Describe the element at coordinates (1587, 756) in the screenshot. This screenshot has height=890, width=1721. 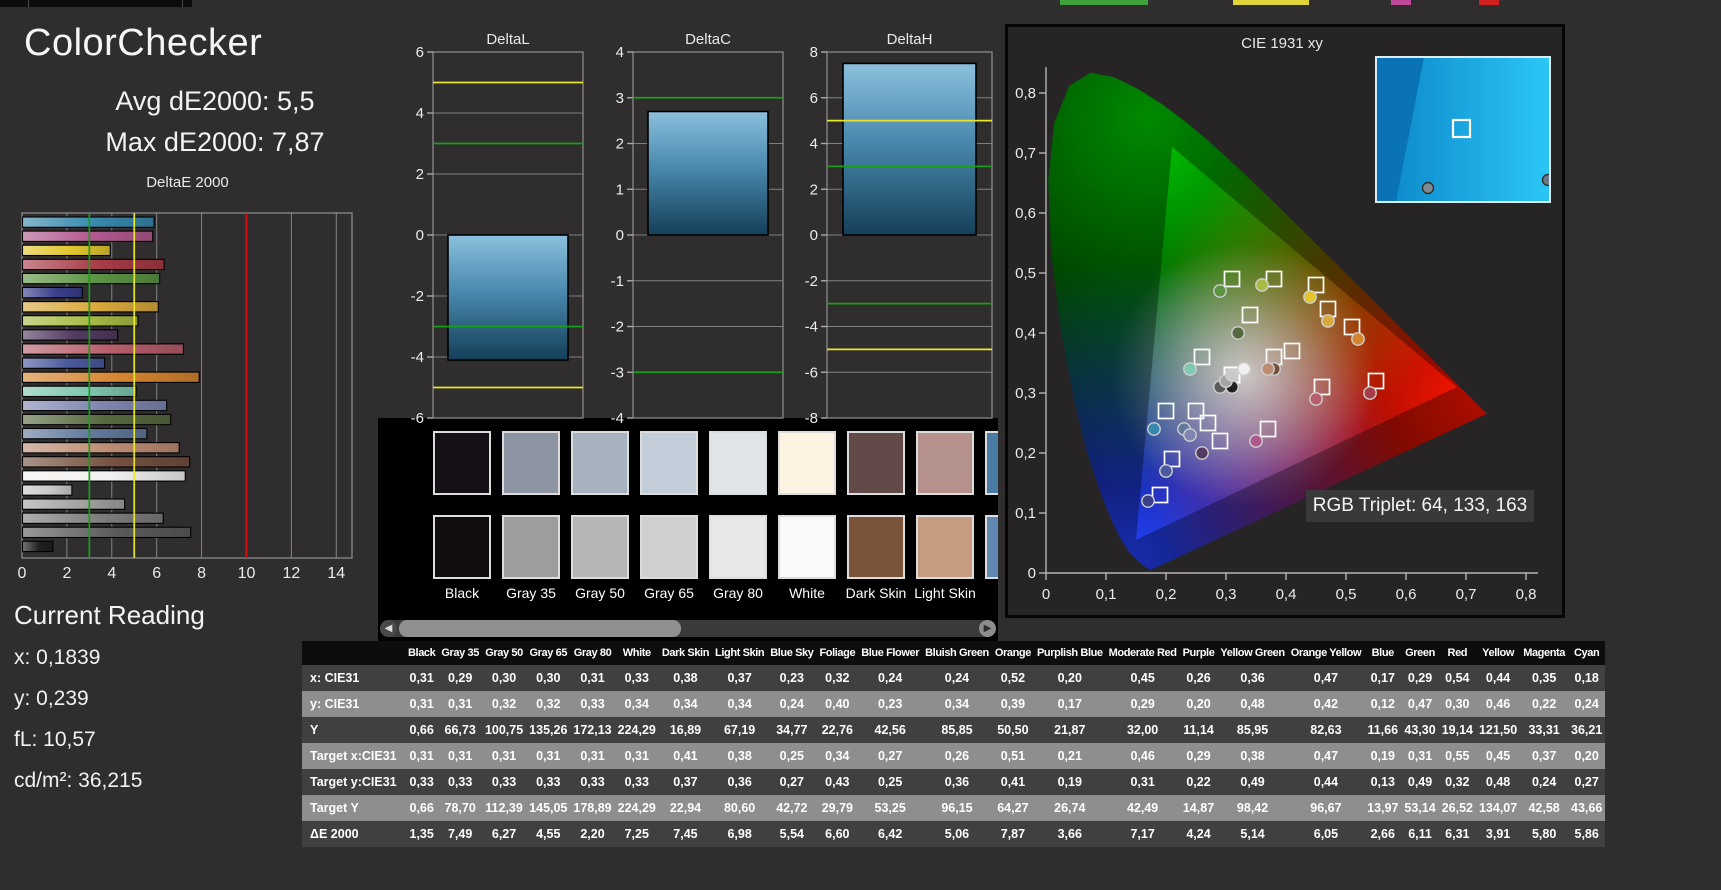
I see `table-cell: 0,20` at that location.